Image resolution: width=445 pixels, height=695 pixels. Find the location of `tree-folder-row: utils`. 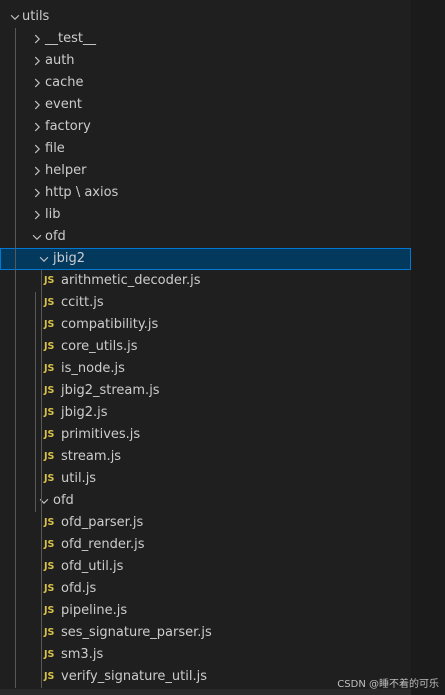

tree-folder-row: utils is located at coordinates (205, 17).